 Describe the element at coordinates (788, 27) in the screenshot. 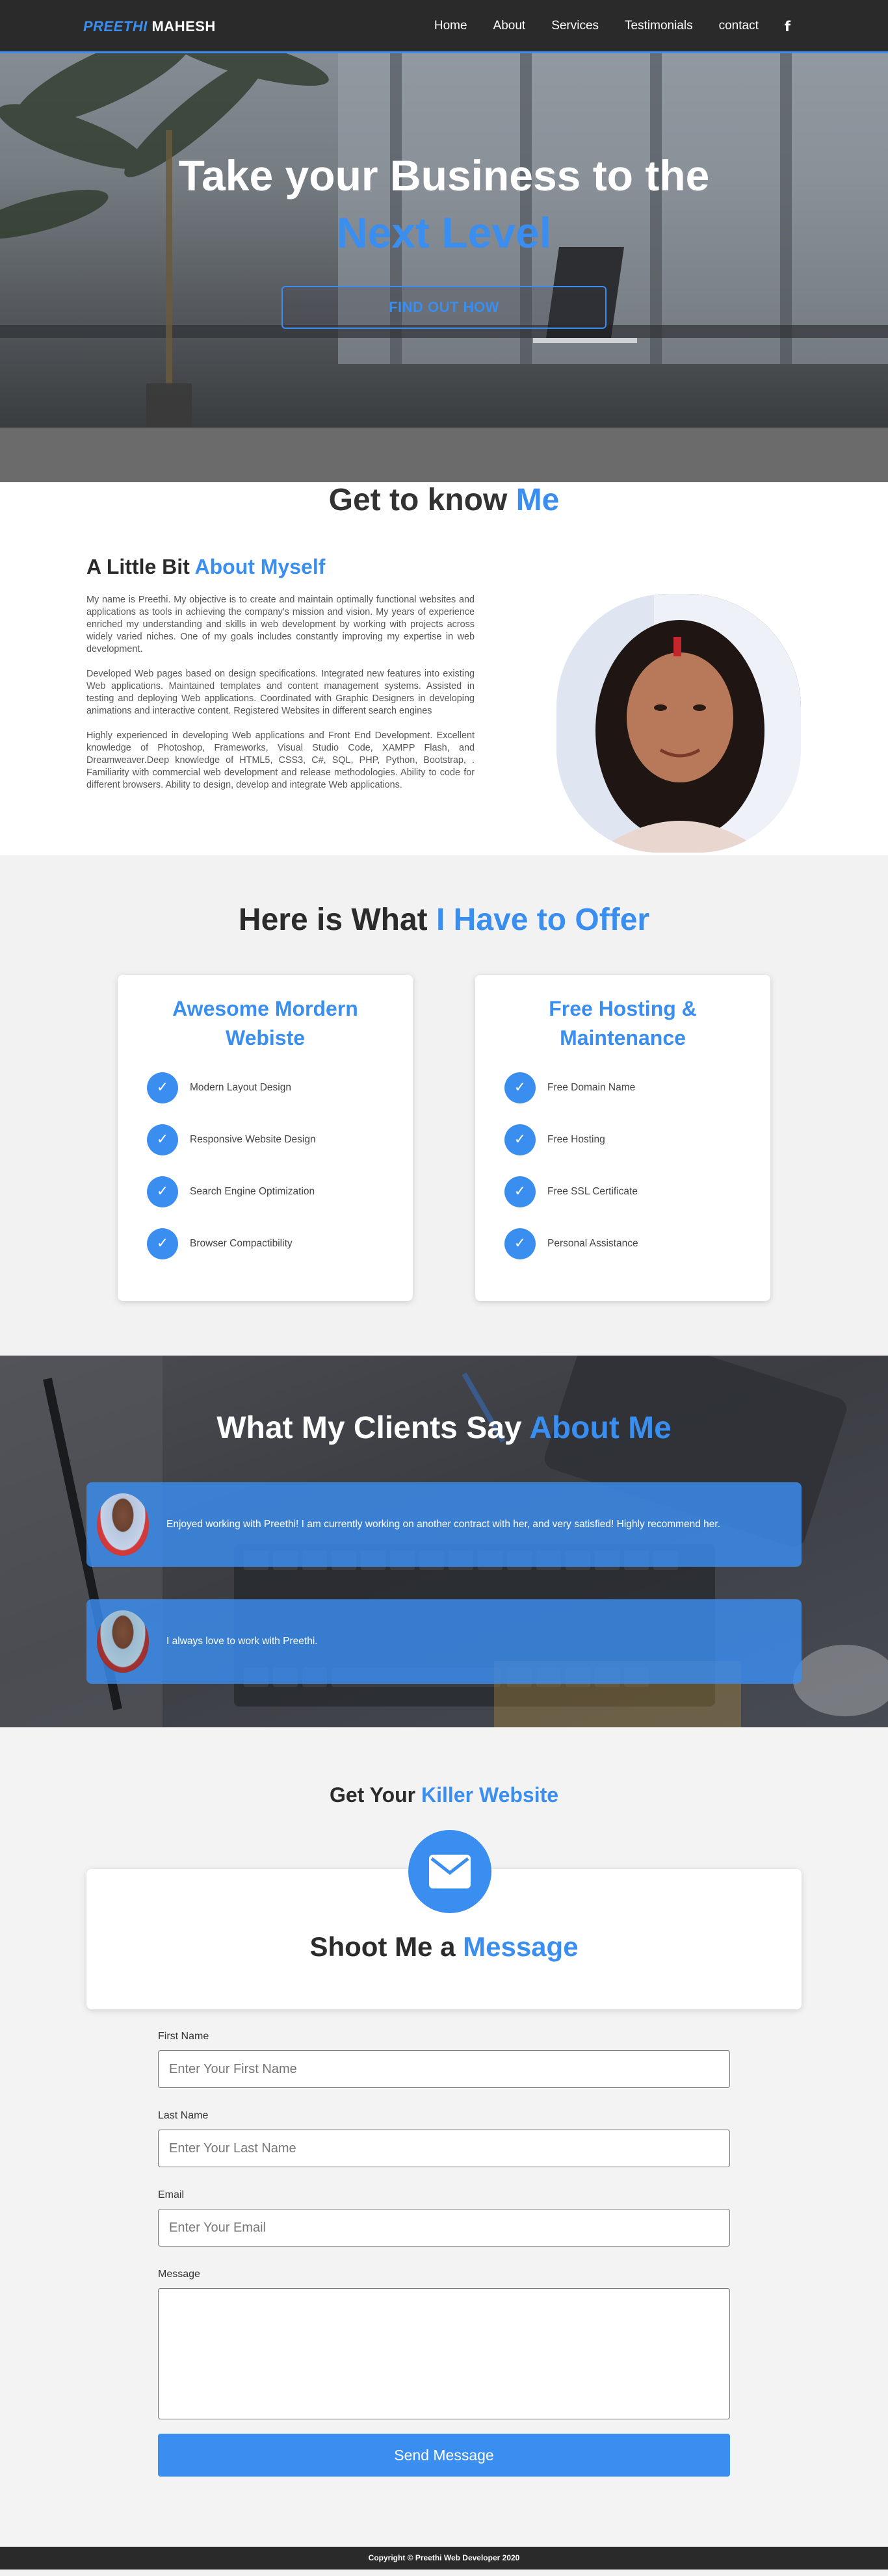

I see `facebook-icon: f` at that location.